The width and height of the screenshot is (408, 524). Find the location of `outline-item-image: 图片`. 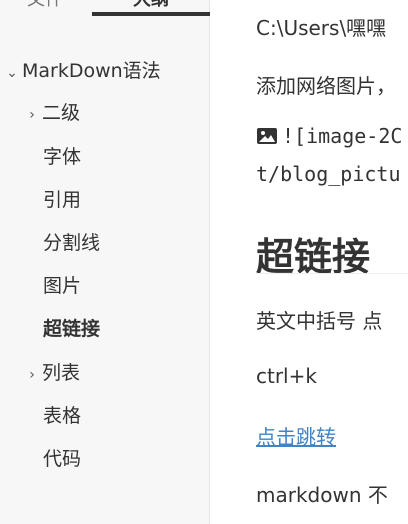

outline-item-image: 图片 is located at coordinates (62, 286).